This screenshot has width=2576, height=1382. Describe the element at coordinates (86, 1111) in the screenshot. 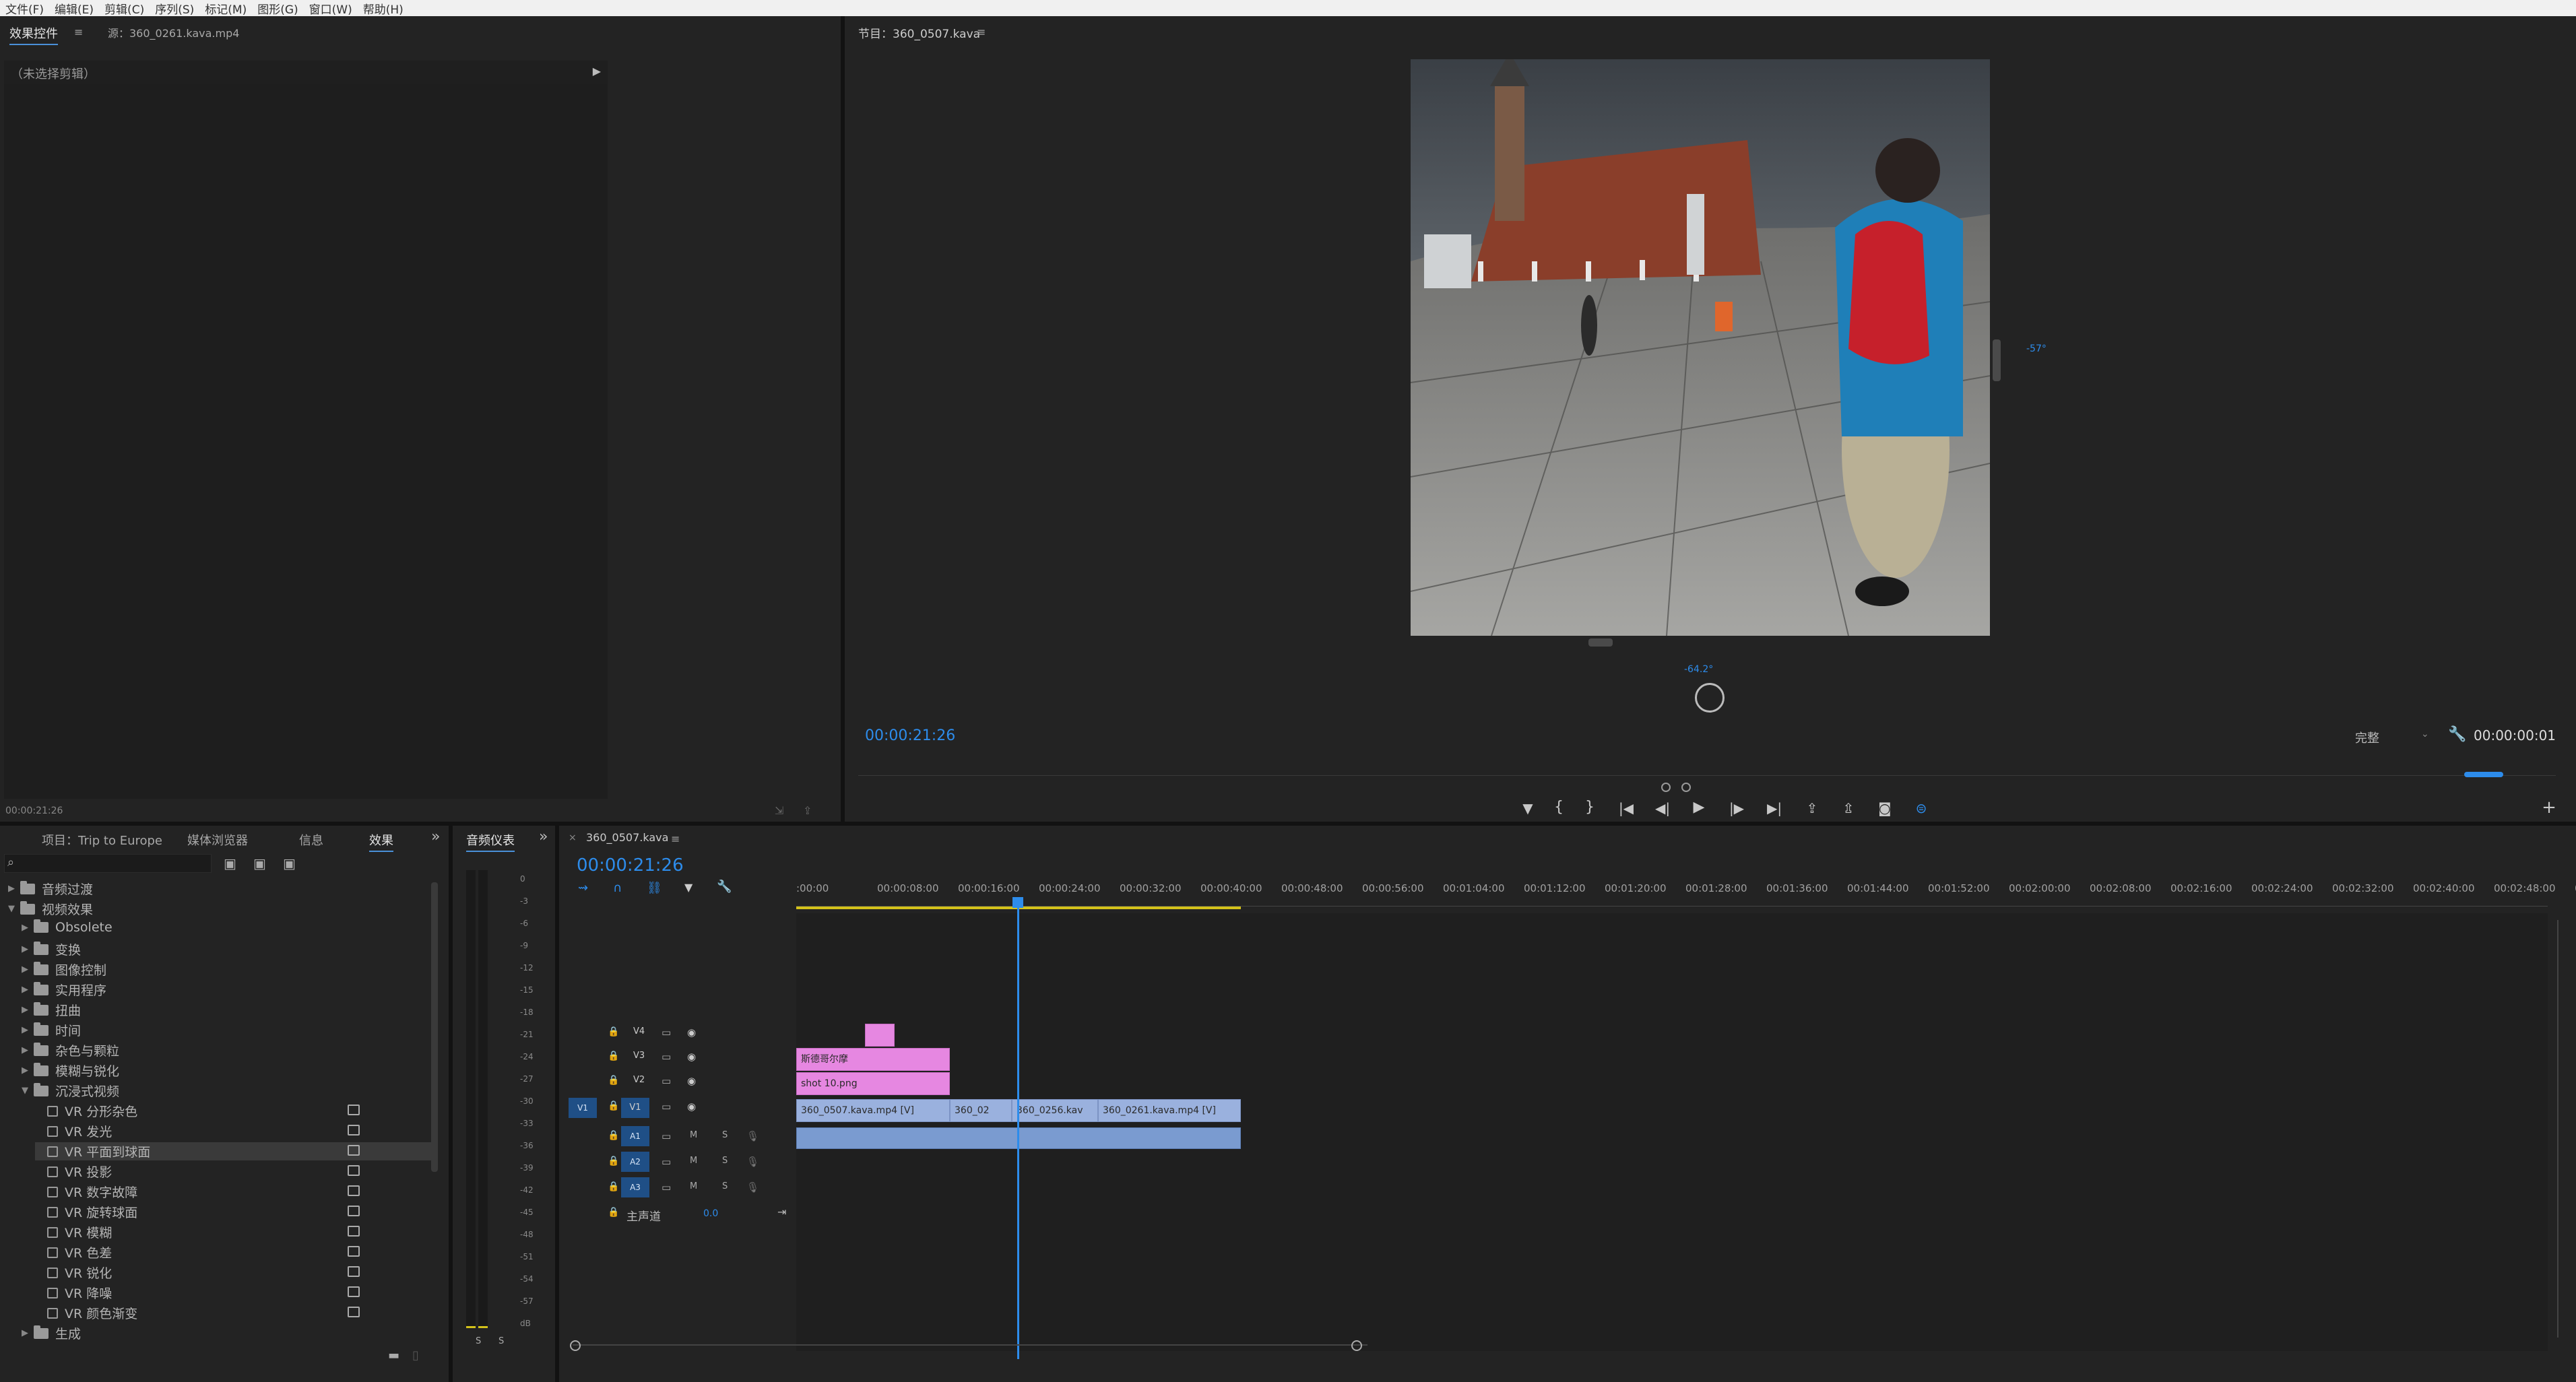

I see `effect-item: VR 分形杂色` at that location.